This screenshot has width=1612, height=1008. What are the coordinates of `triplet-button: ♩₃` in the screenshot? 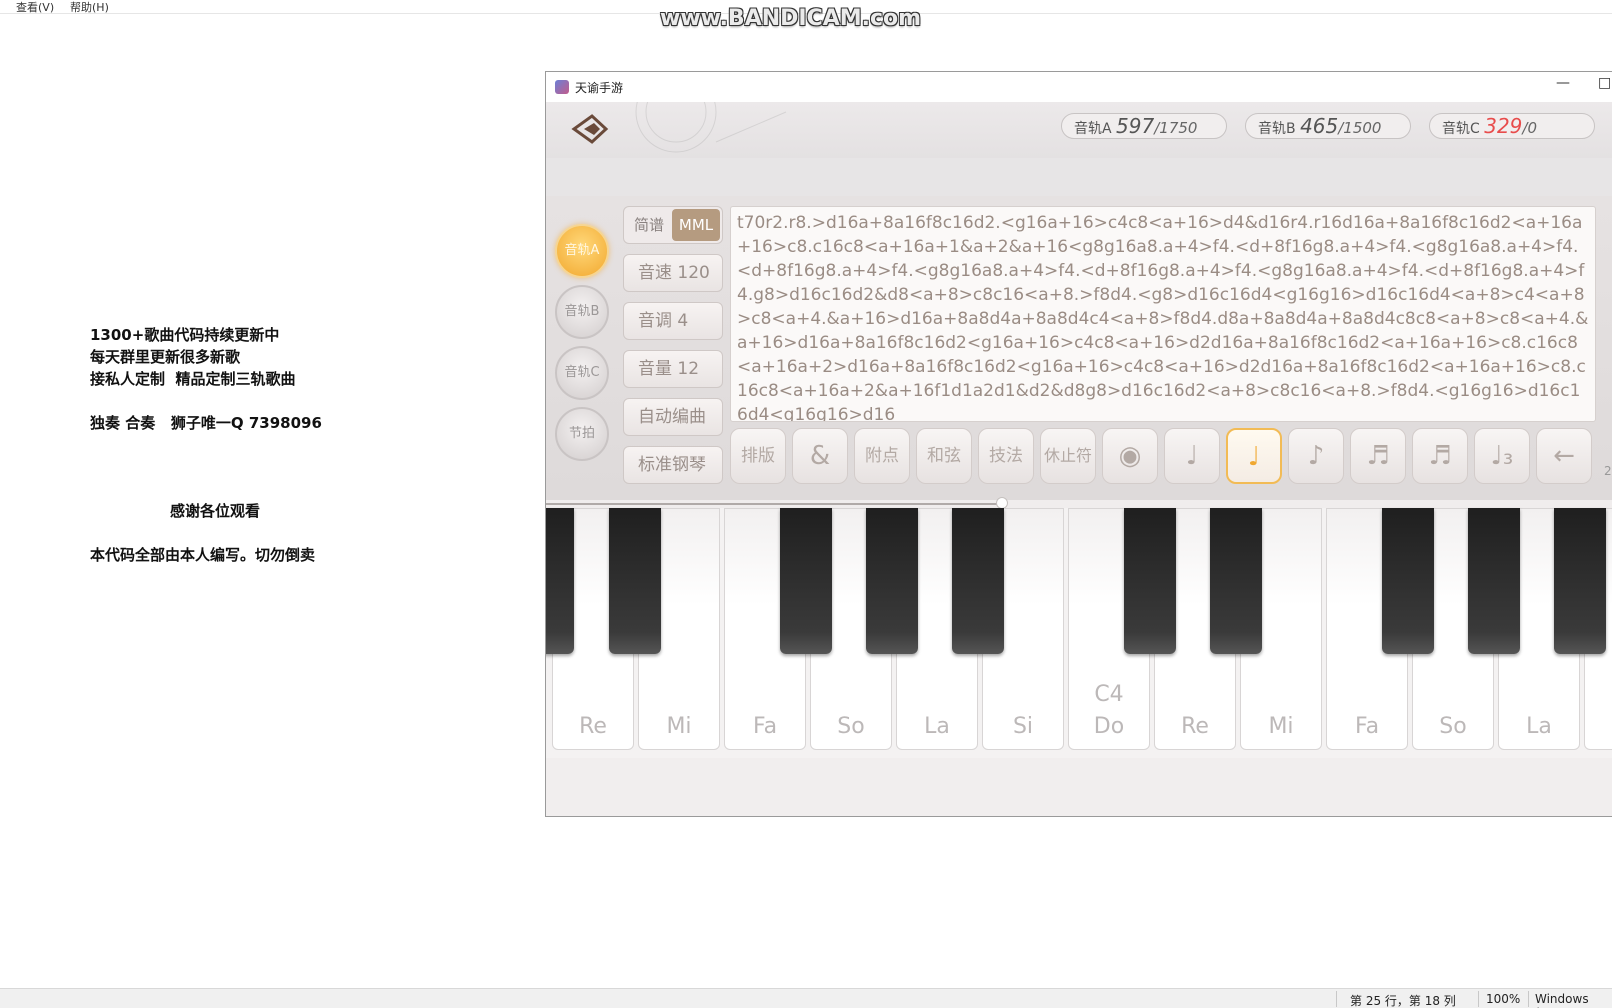 It's located at (1502, 456).